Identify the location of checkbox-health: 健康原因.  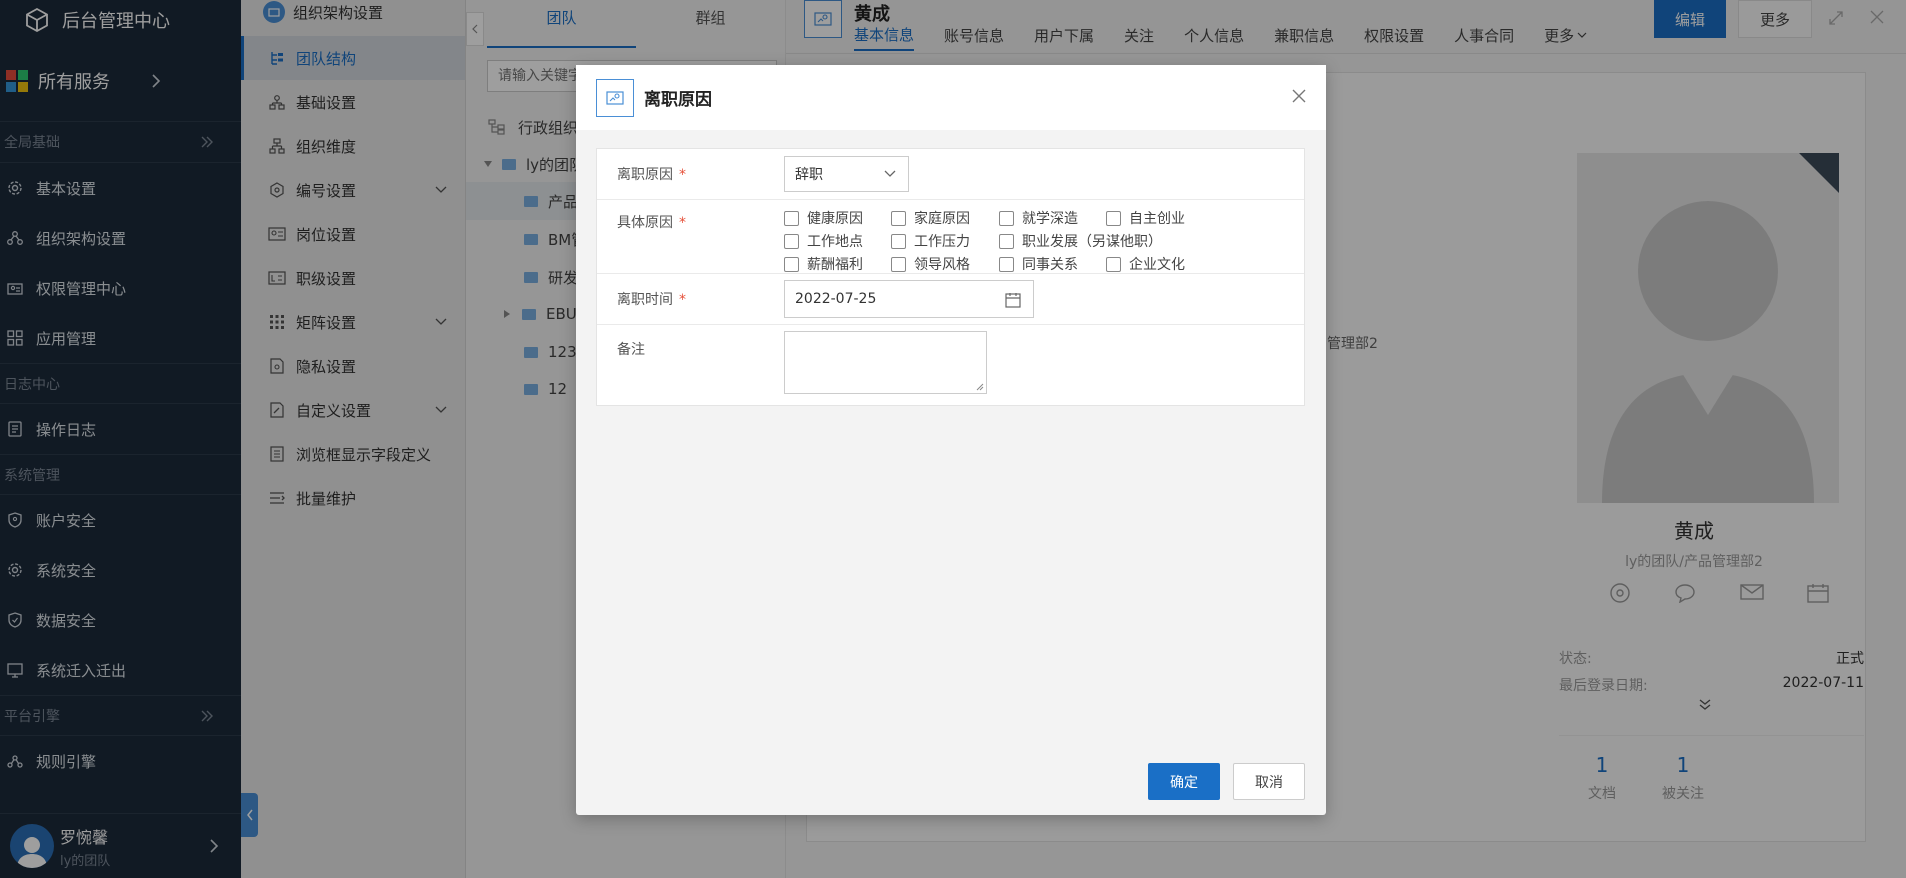
(837, 218).